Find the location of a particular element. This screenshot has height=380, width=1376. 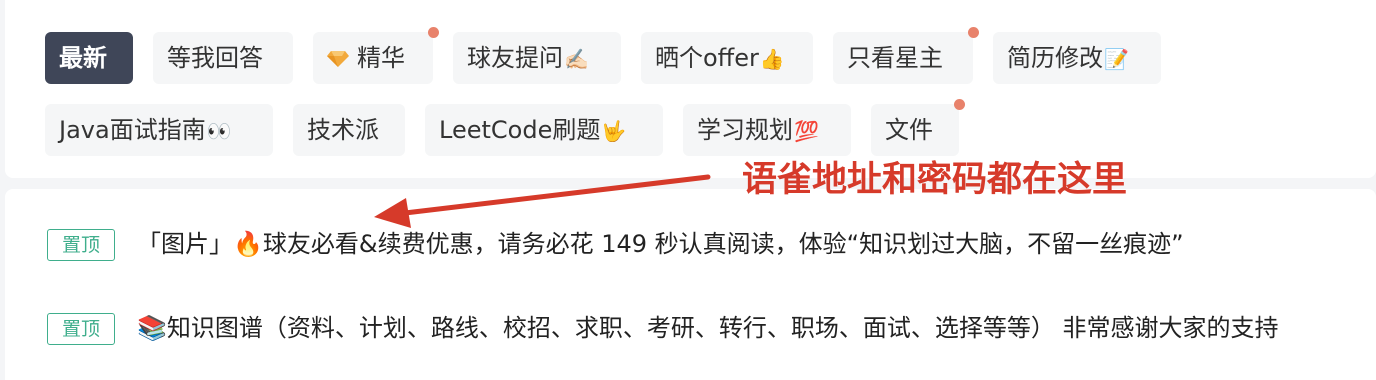

filter-chip-owner-only: 只看星主 is located at coordinates (906, 55).